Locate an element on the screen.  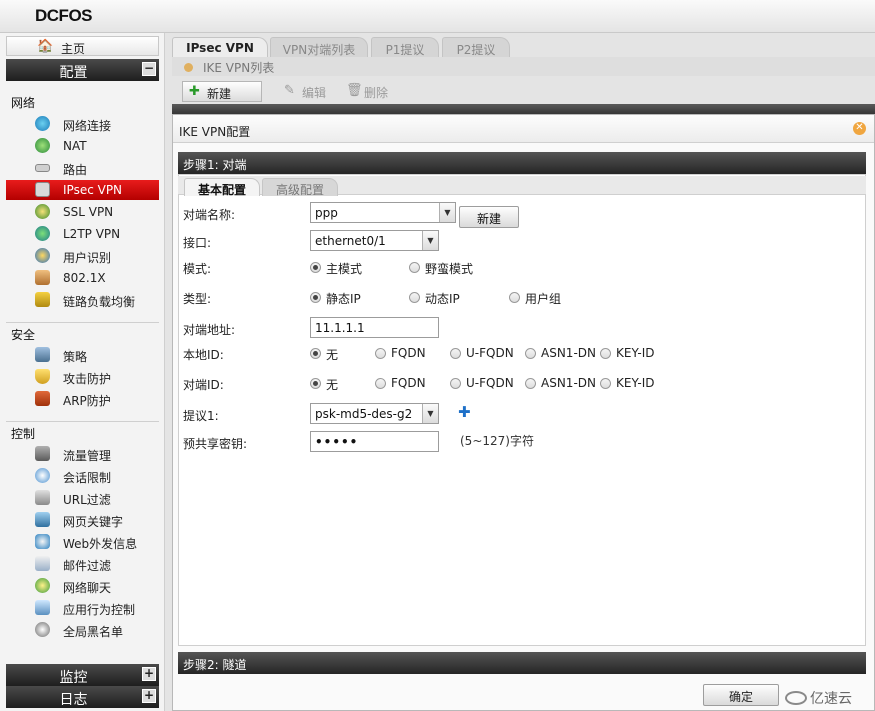
divider is located at coordinates (82, 322).